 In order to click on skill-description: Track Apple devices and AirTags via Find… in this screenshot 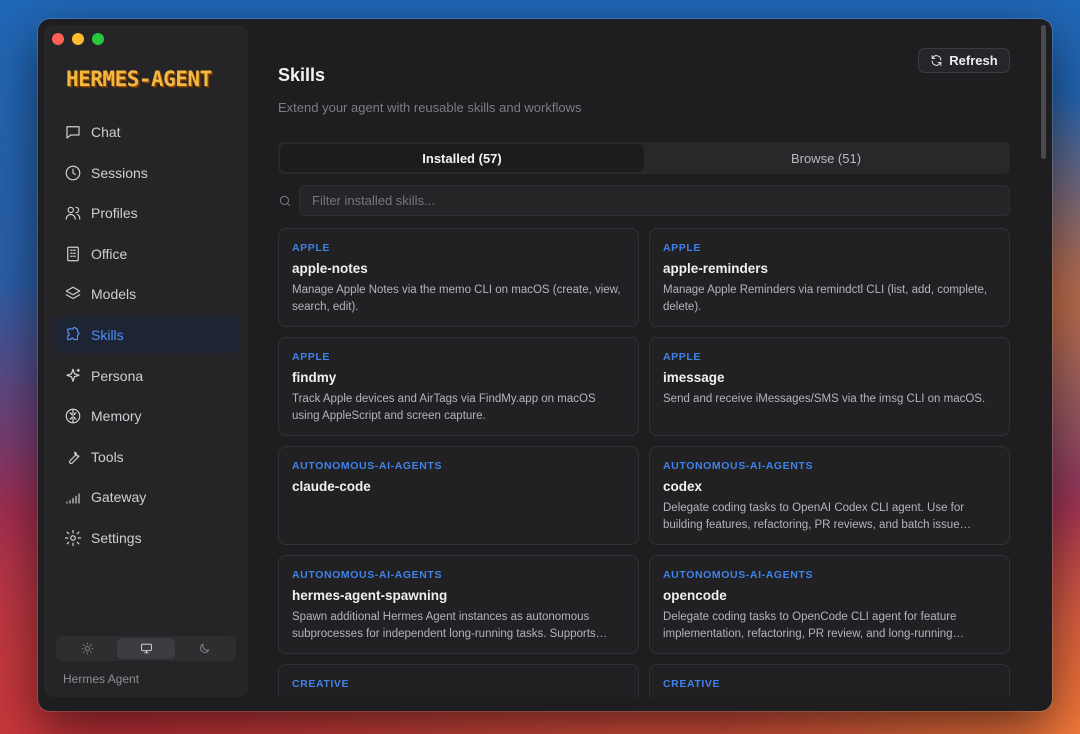, I will do `click(444, 407)`.